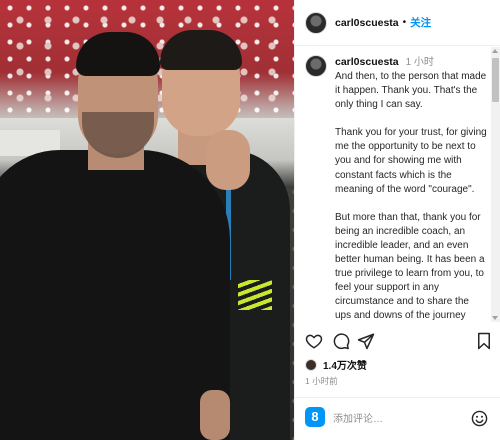 This screenshot has width=500, height=440. Describe the element at coordinates (419, 62) in the screenshot. I see `caption-time: 1 小时` at that location.